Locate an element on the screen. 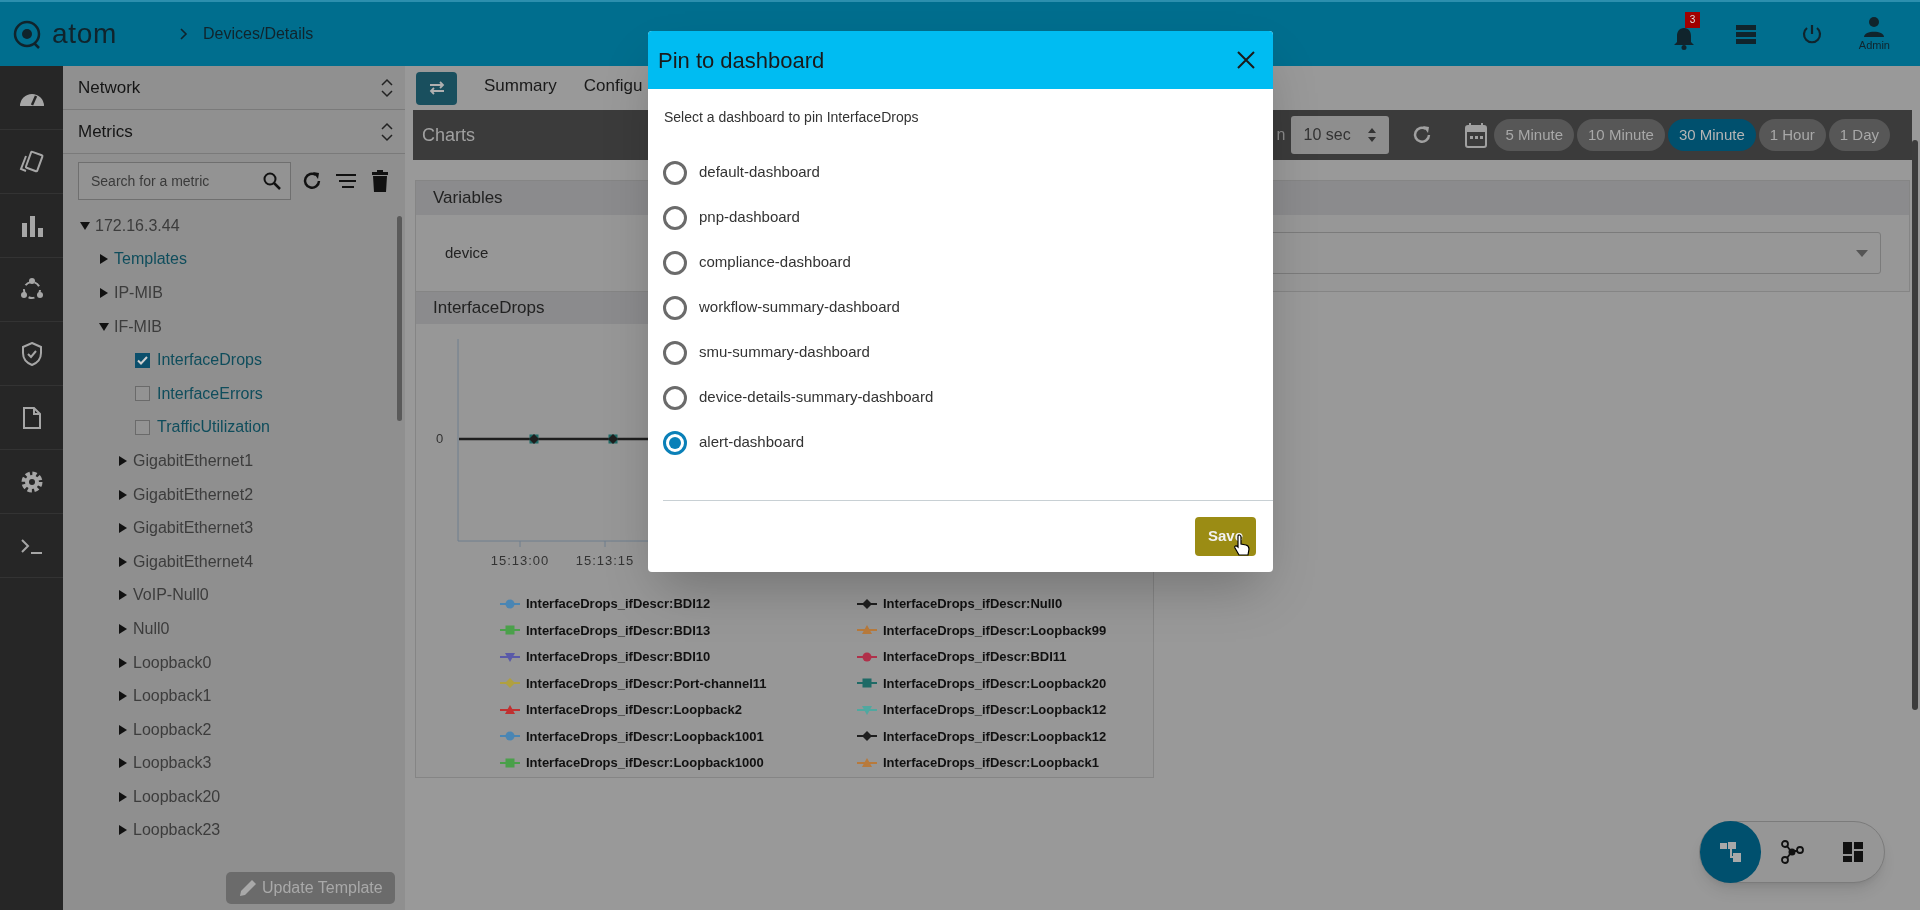 This screenshot has width=1920, height=910. bar-chart-icon is located at coordinates (31, 225).